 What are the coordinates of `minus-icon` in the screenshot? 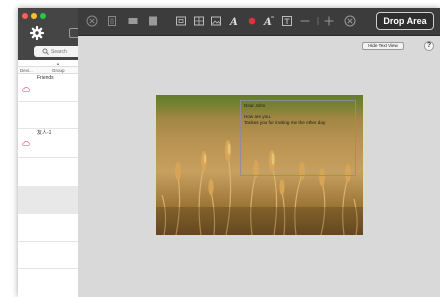 It's located at (305, 21).